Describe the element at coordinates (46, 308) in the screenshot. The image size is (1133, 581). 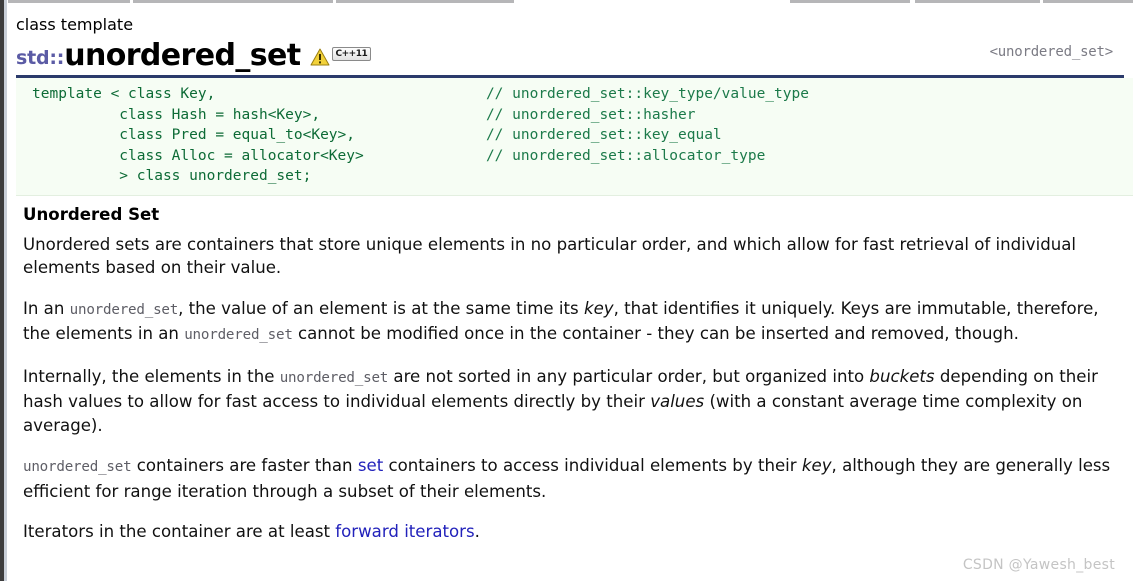
I see `paragraph-text: In an` at that location.